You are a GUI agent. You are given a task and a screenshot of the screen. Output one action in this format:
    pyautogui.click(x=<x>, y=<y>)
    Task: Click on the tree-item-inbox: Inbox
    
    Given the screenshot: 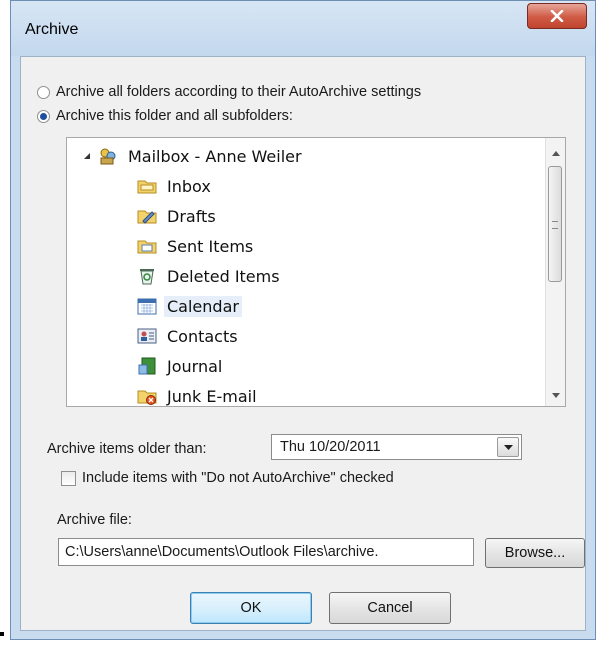 What is the action you would take?
    pyautogui.click(x=175, y=186)
    